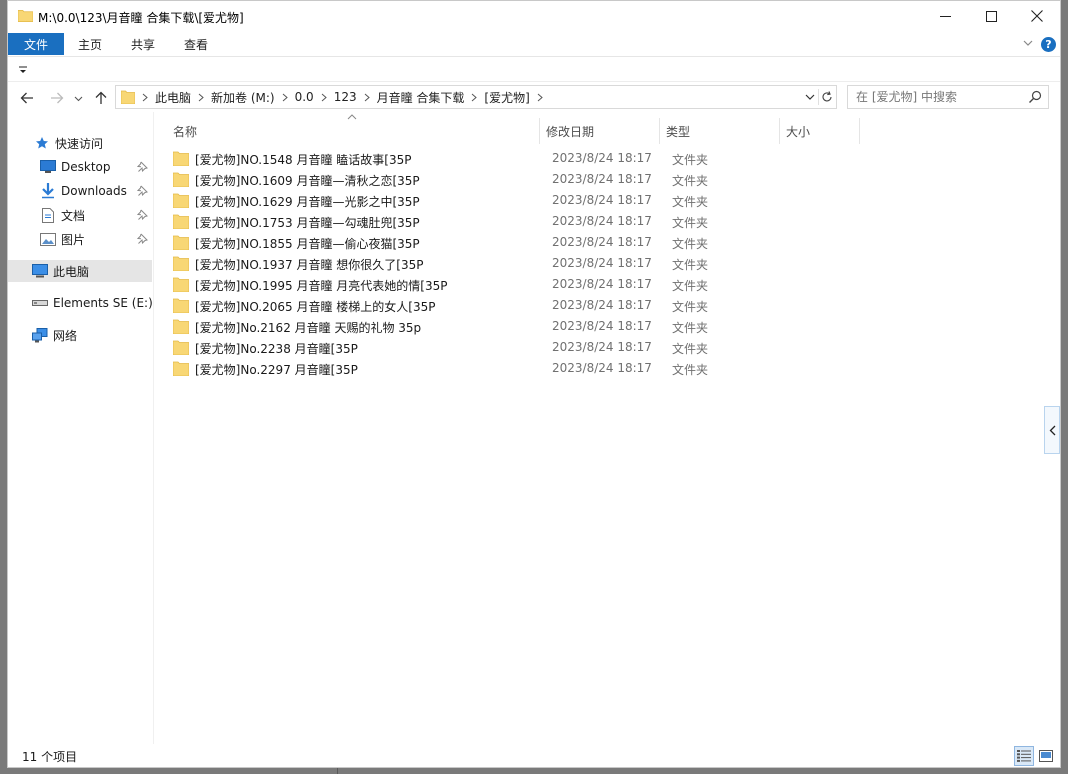 This screenshot has height=774, width=1068. I want to click on title-bar: M:\0.0\123\月音瞳 合集下载\[爱尤物], so click(534, 16).